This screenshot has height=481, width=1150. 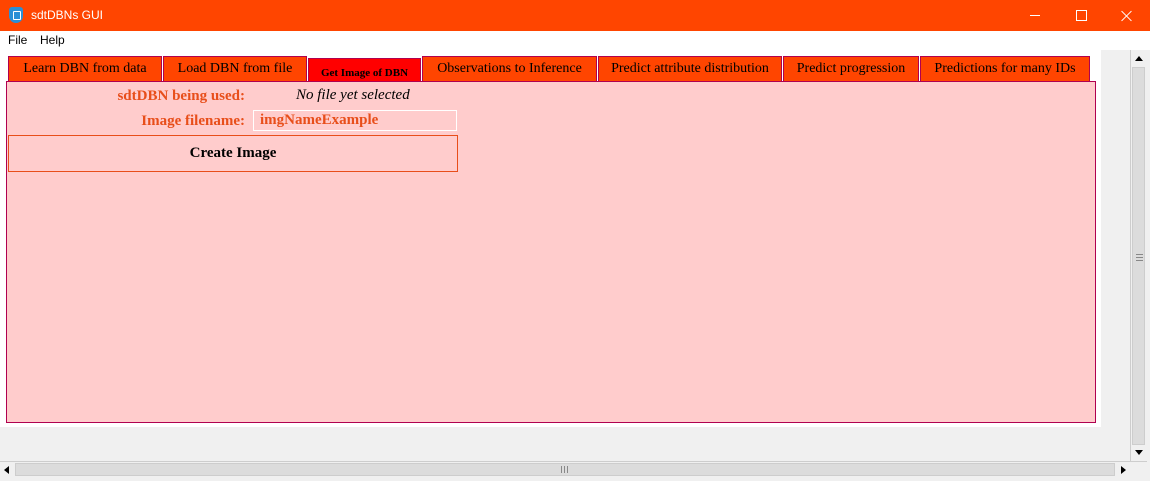 I want to click on close-button, so click(x=1127, y=15).